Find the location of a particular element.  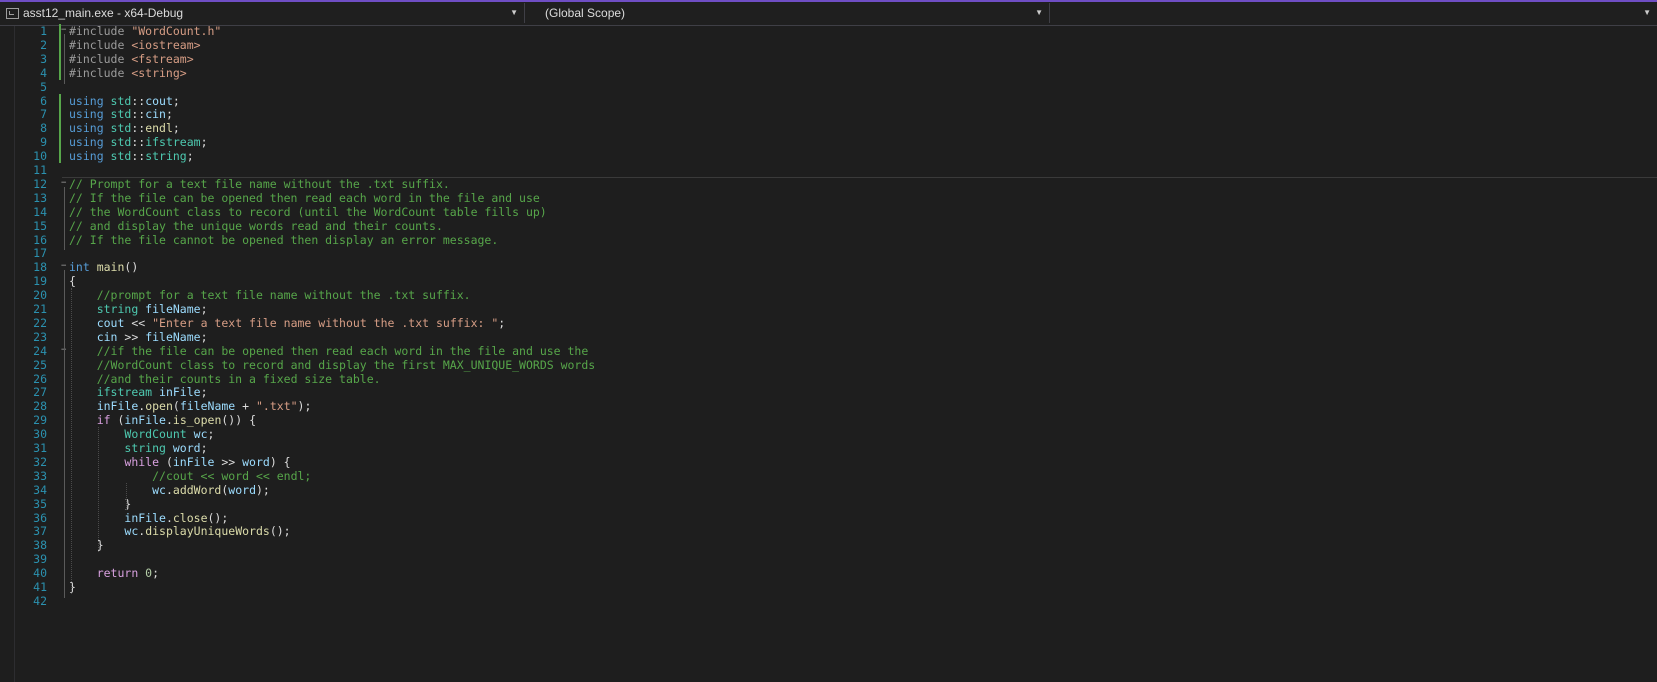

code-line: 18− int main() is located at coordinates (828, 267).